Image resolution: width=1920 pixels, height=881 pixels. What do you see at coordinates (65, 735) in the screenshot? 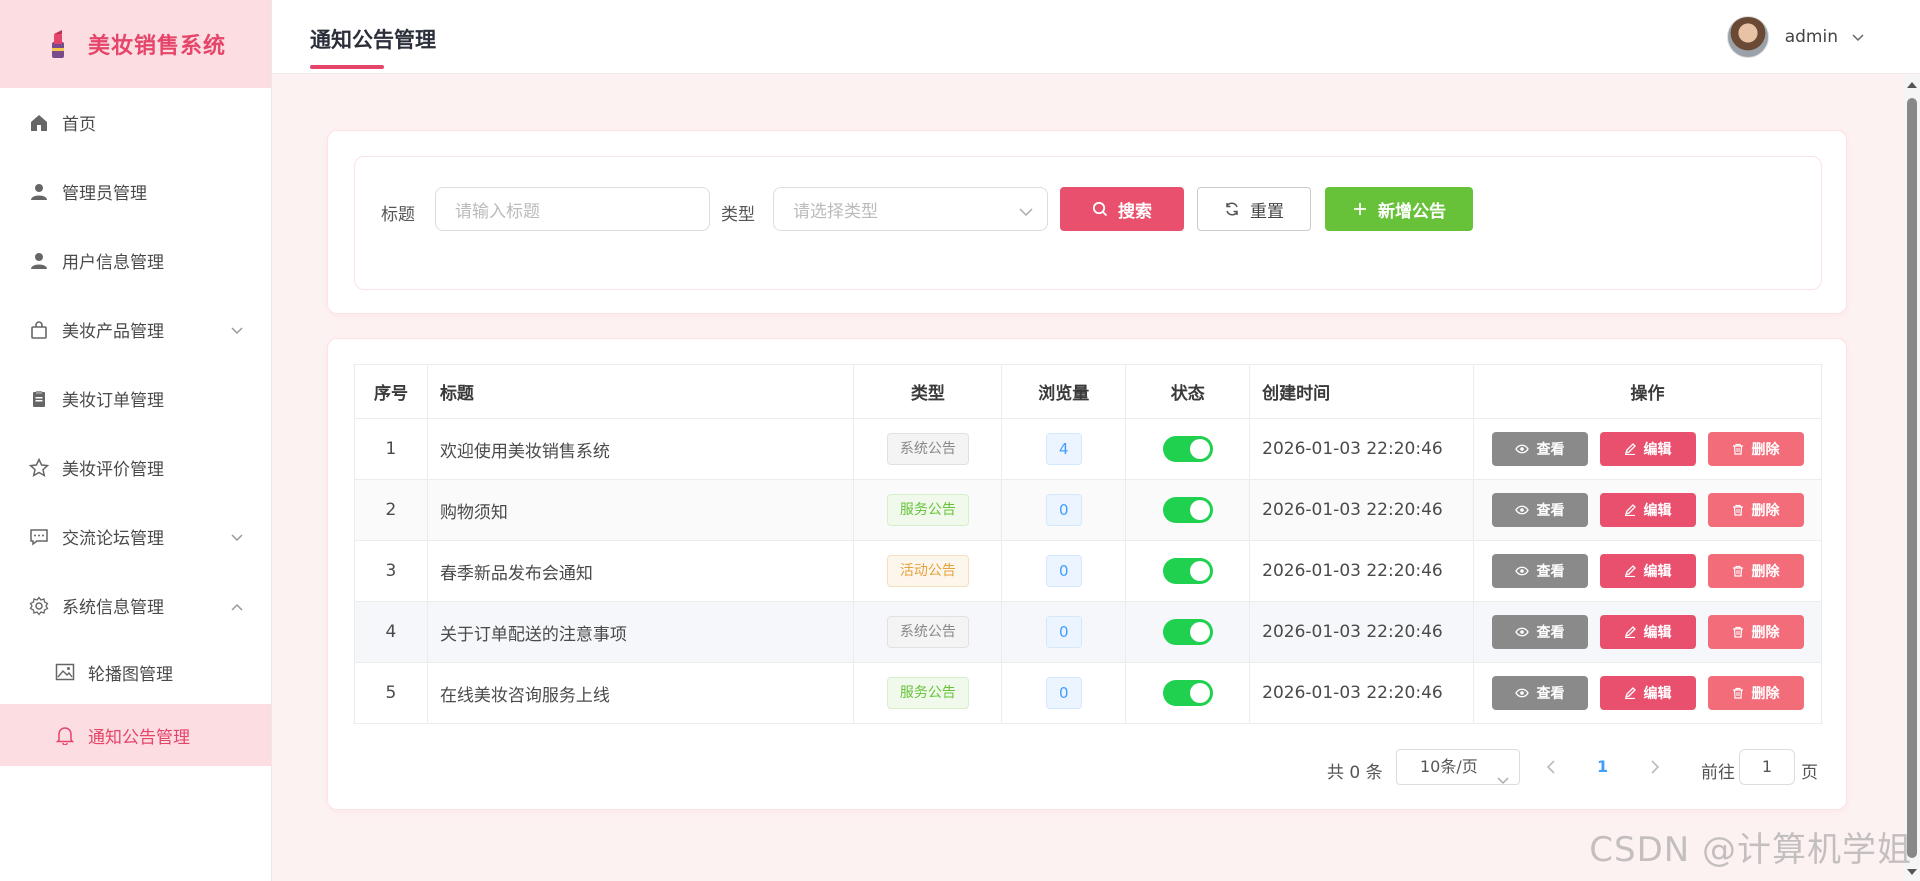
I see `bell-icon` at bounding box center [65, 735].